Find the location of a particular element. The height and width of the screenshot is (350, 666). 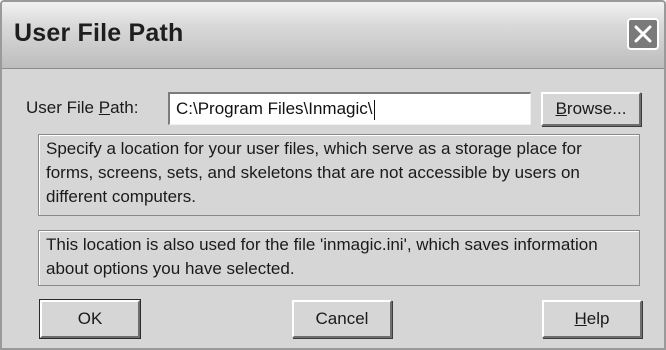

user-file-path-label: User File Path: is located at coordinates (82, 107).